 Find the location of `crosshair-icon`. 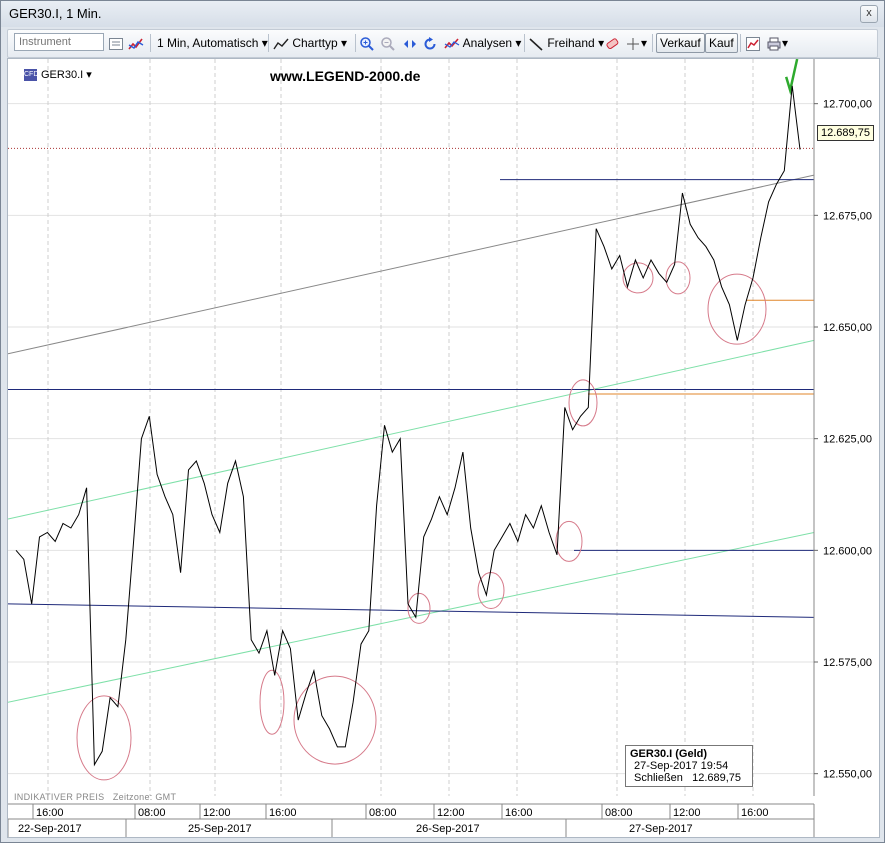

crosshair-icon is located at coordinates (633, 43).